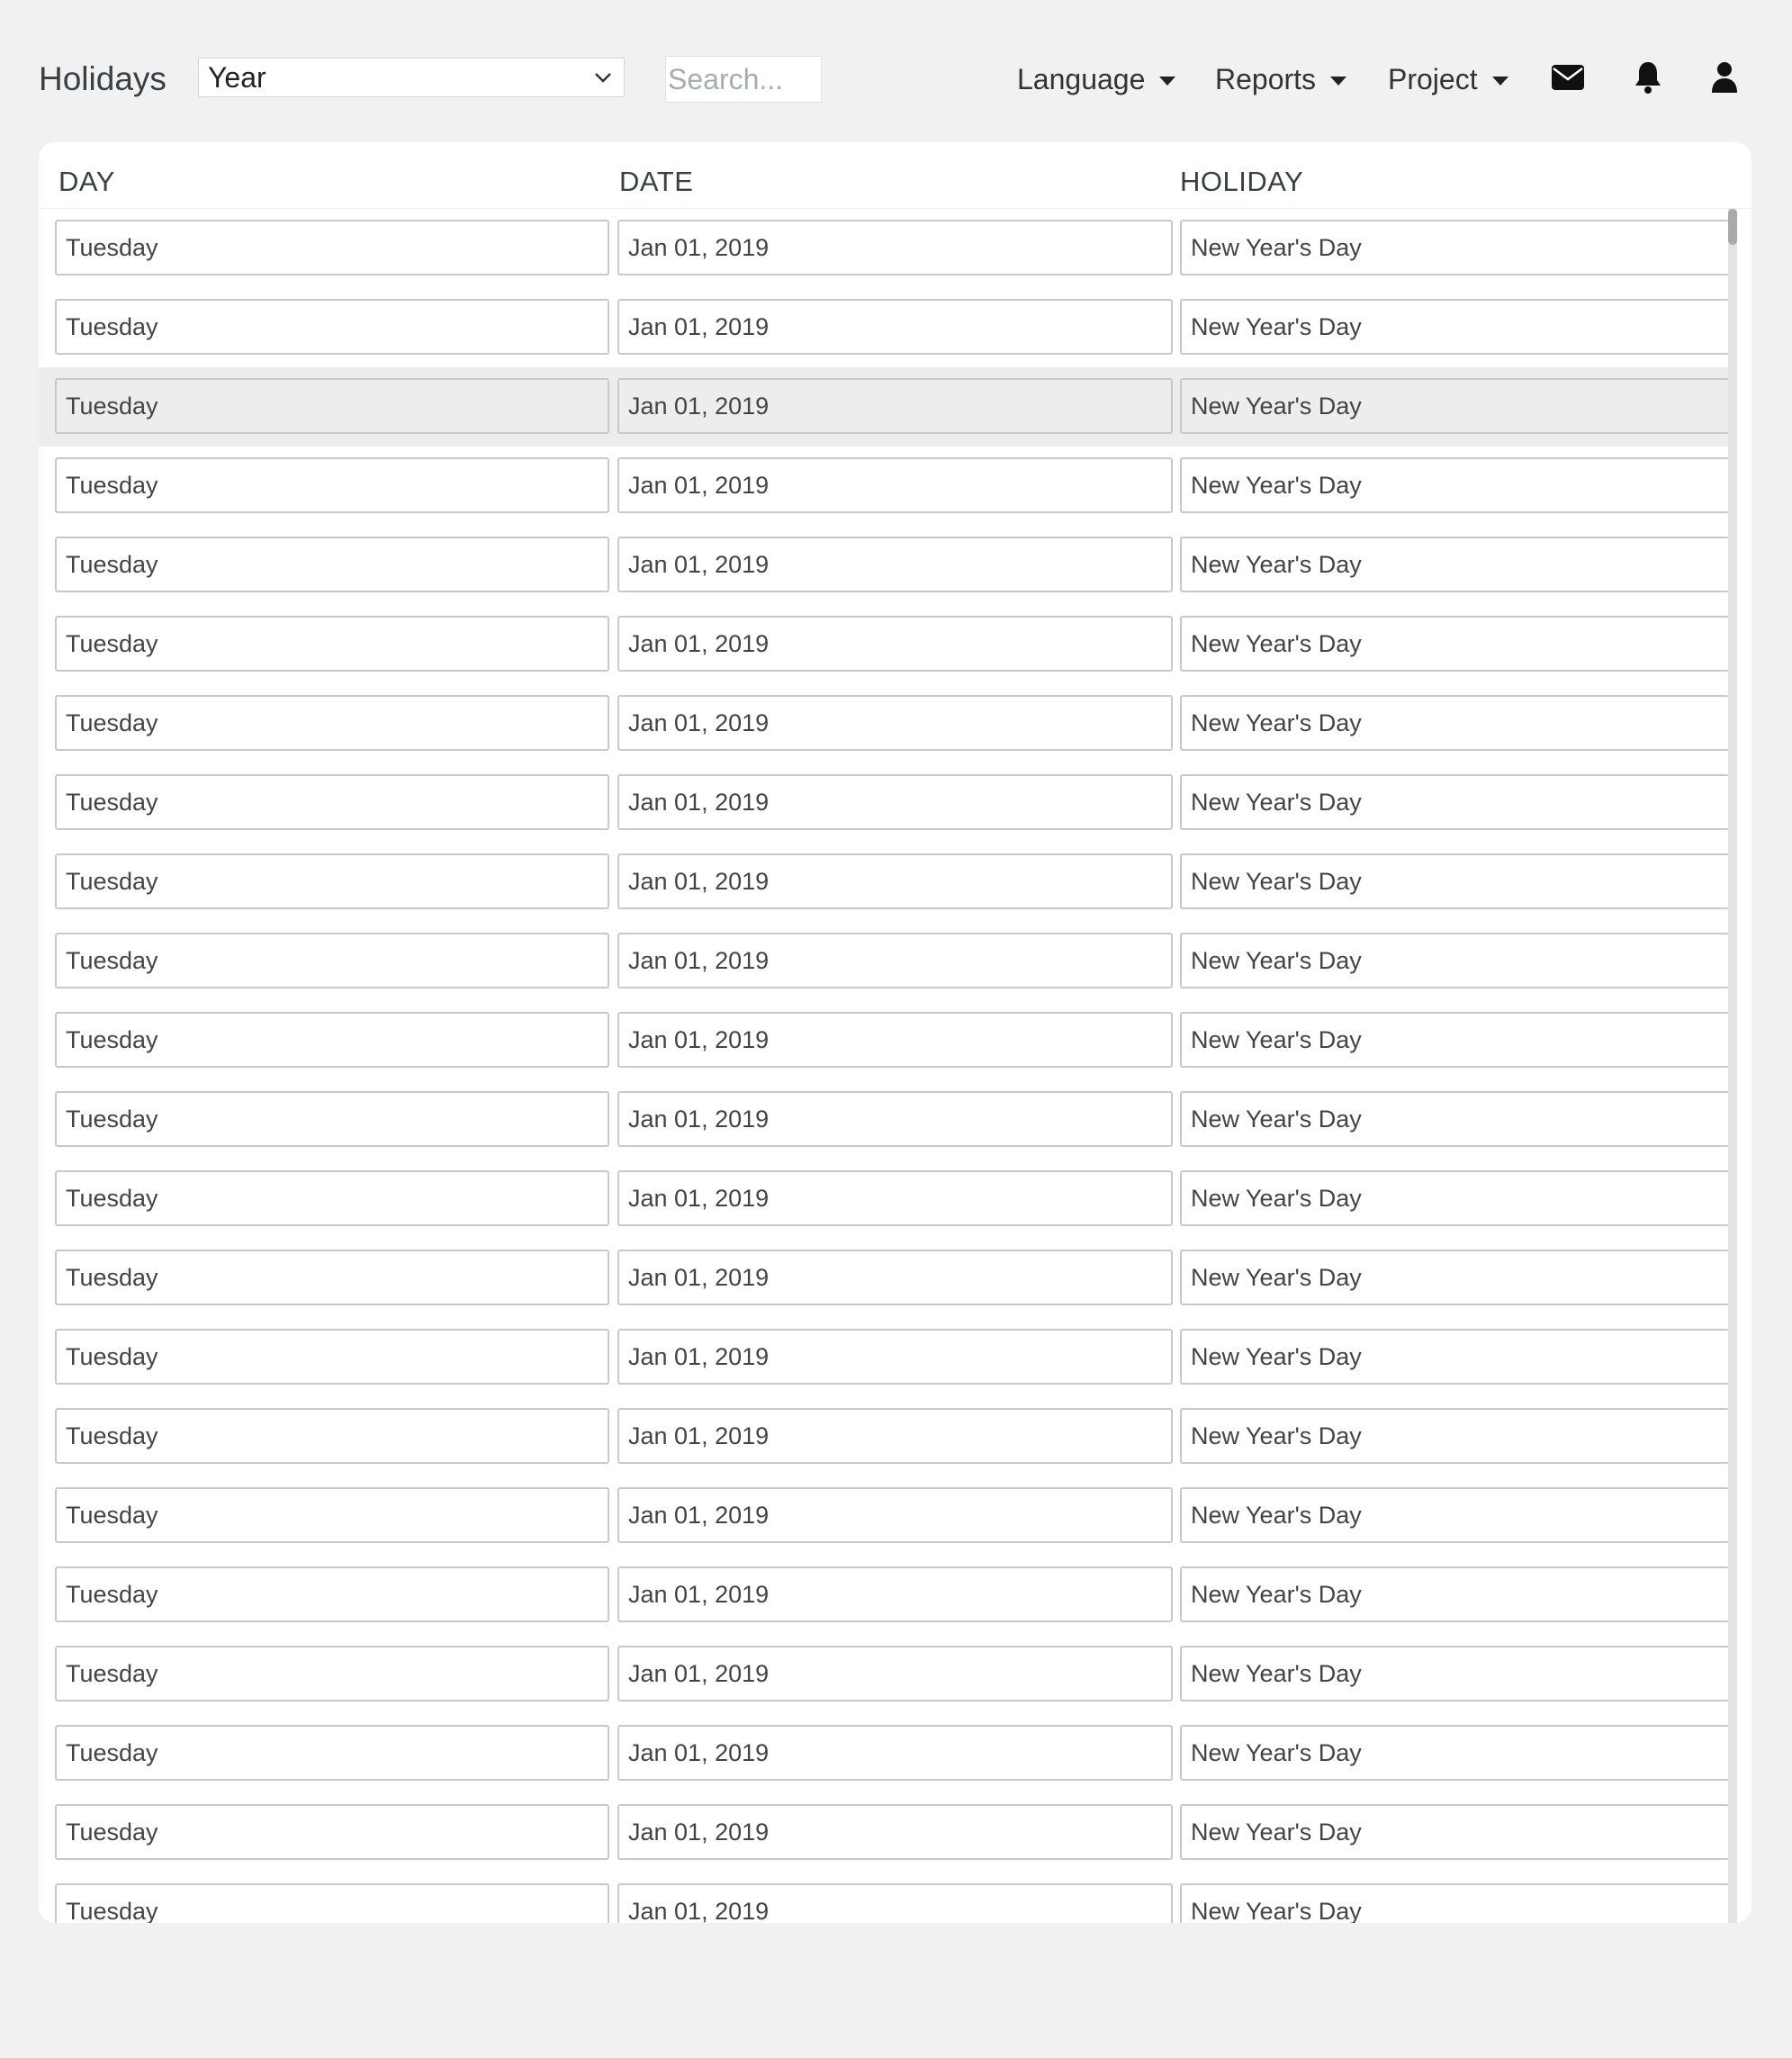  What do you see at coordinates (411, 77) in the screenshot?
I see `year-select: Year` at bounding box center [411, 77].